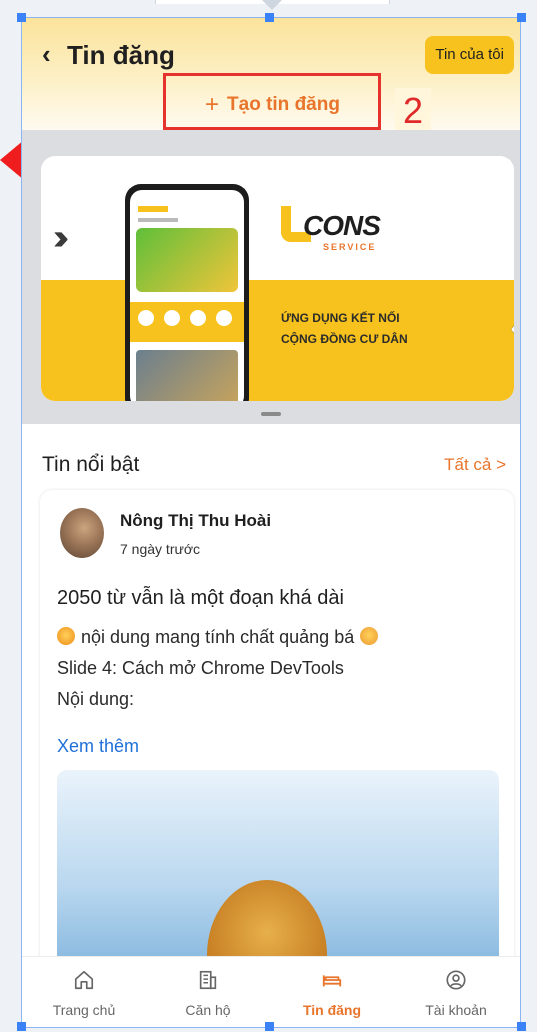  I want to click on top-notch, so click(272, 5).